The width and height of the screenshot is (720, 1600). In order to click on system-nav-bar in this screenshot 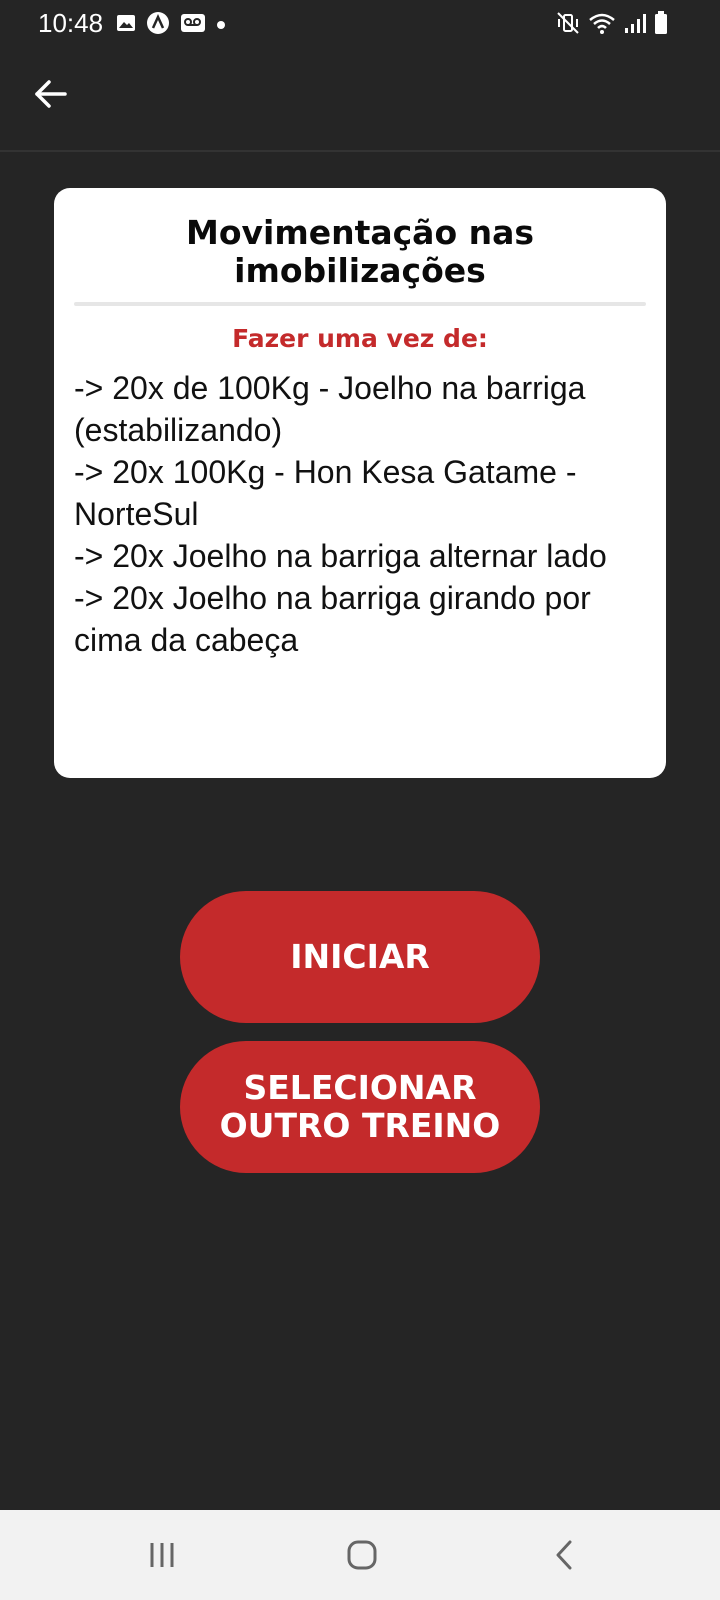, I will do `click(360, 1555)`.